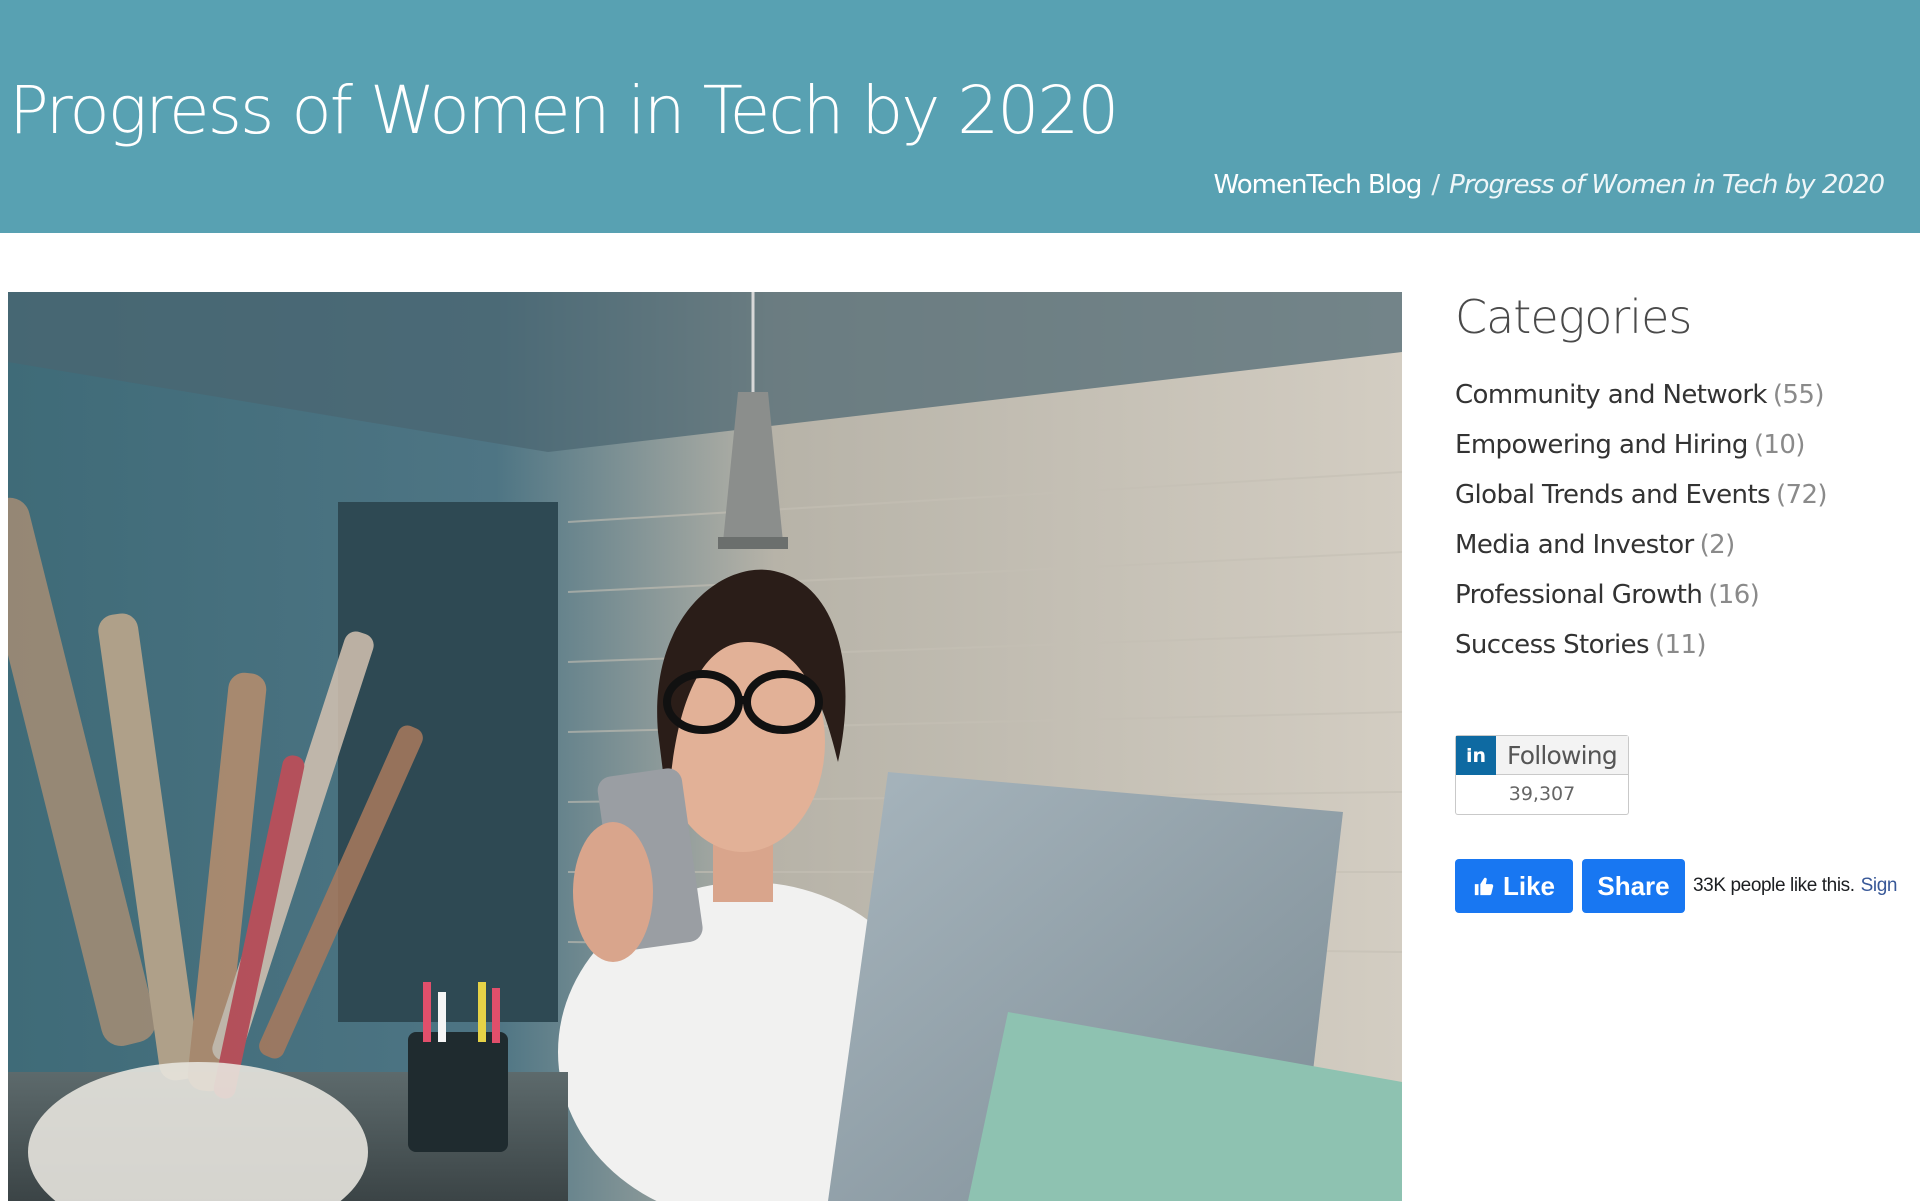 The image size is (1920, 1201). What do you see at coordinates (1579, 595) in the screenshot?
I see `category-name: Professional Growth` at bounding box center [1579, 595].